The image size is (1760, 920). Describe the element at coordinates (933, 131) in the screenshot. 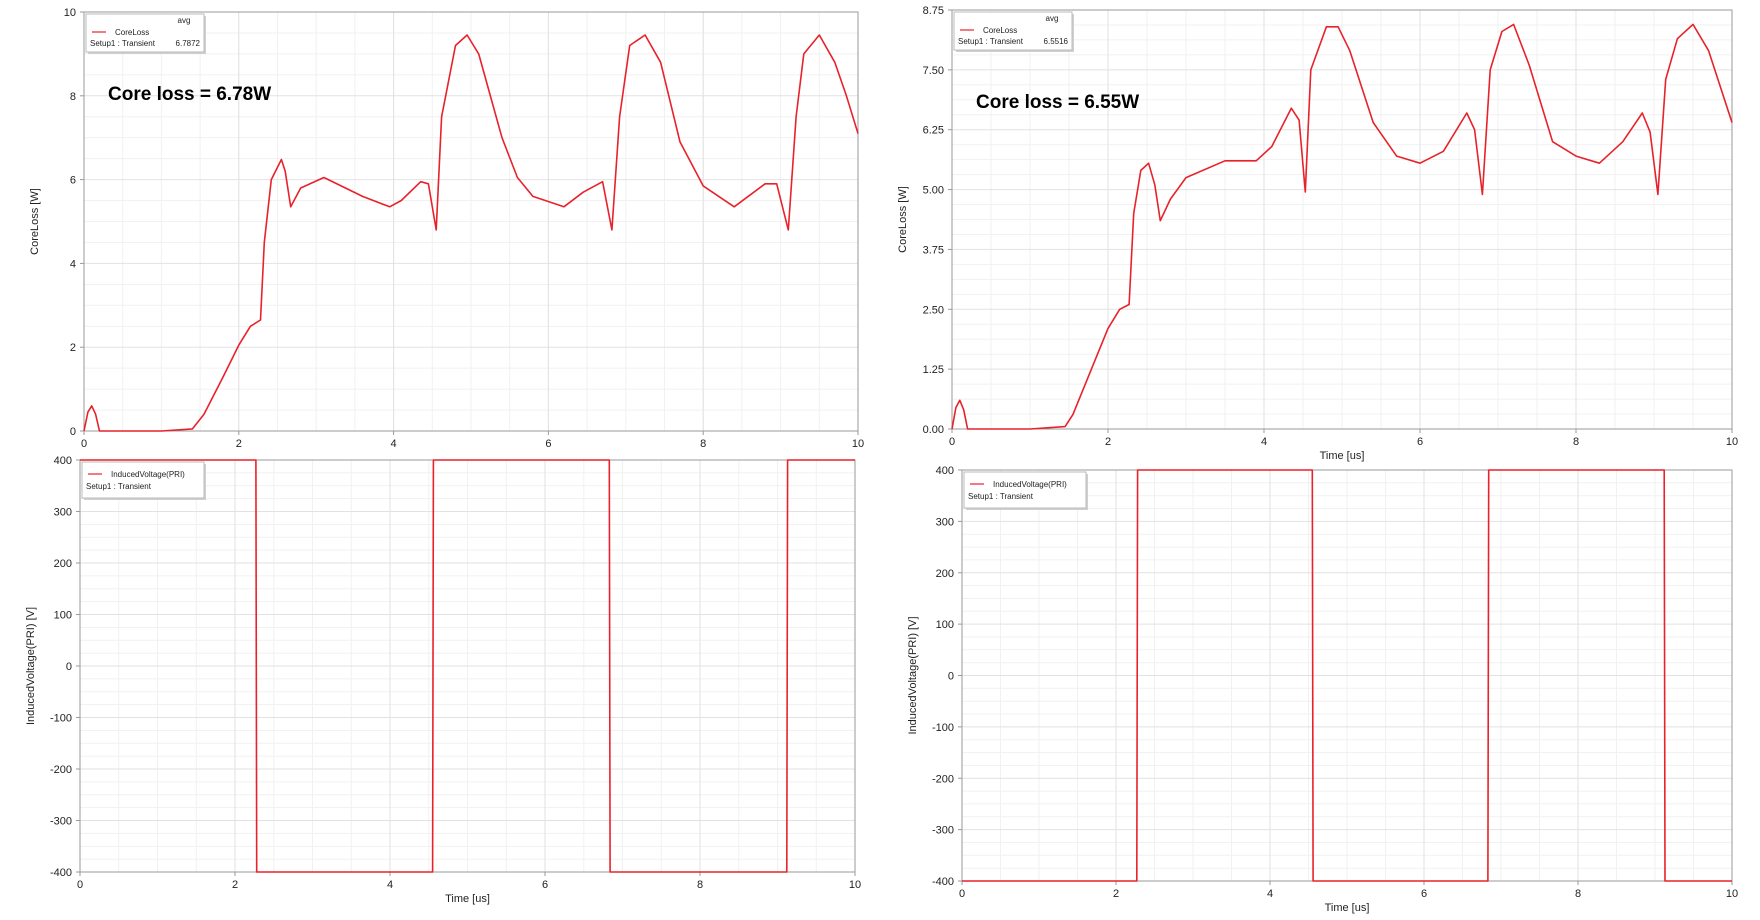

I see `y-tick-label: 6.25` at that location.